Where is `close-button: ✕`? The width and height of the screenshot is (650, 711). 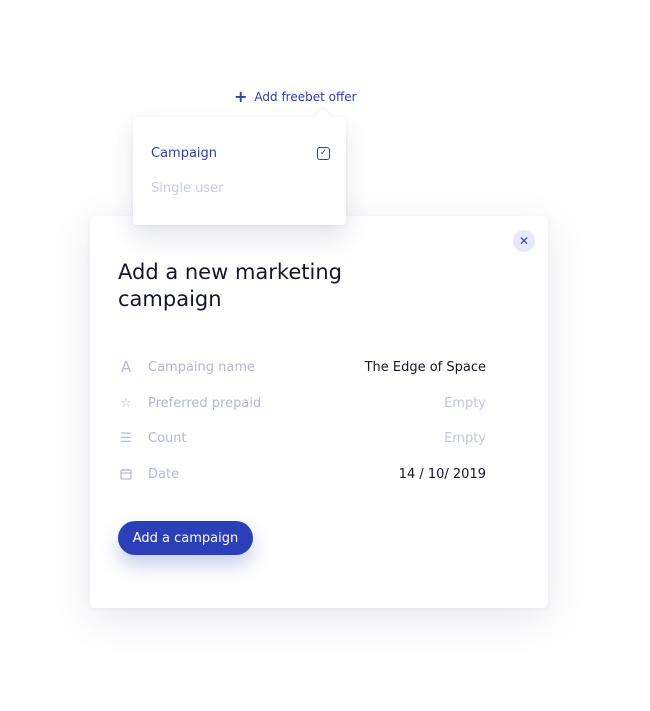
close-button: ✕ is located at coordinates (524, 241).